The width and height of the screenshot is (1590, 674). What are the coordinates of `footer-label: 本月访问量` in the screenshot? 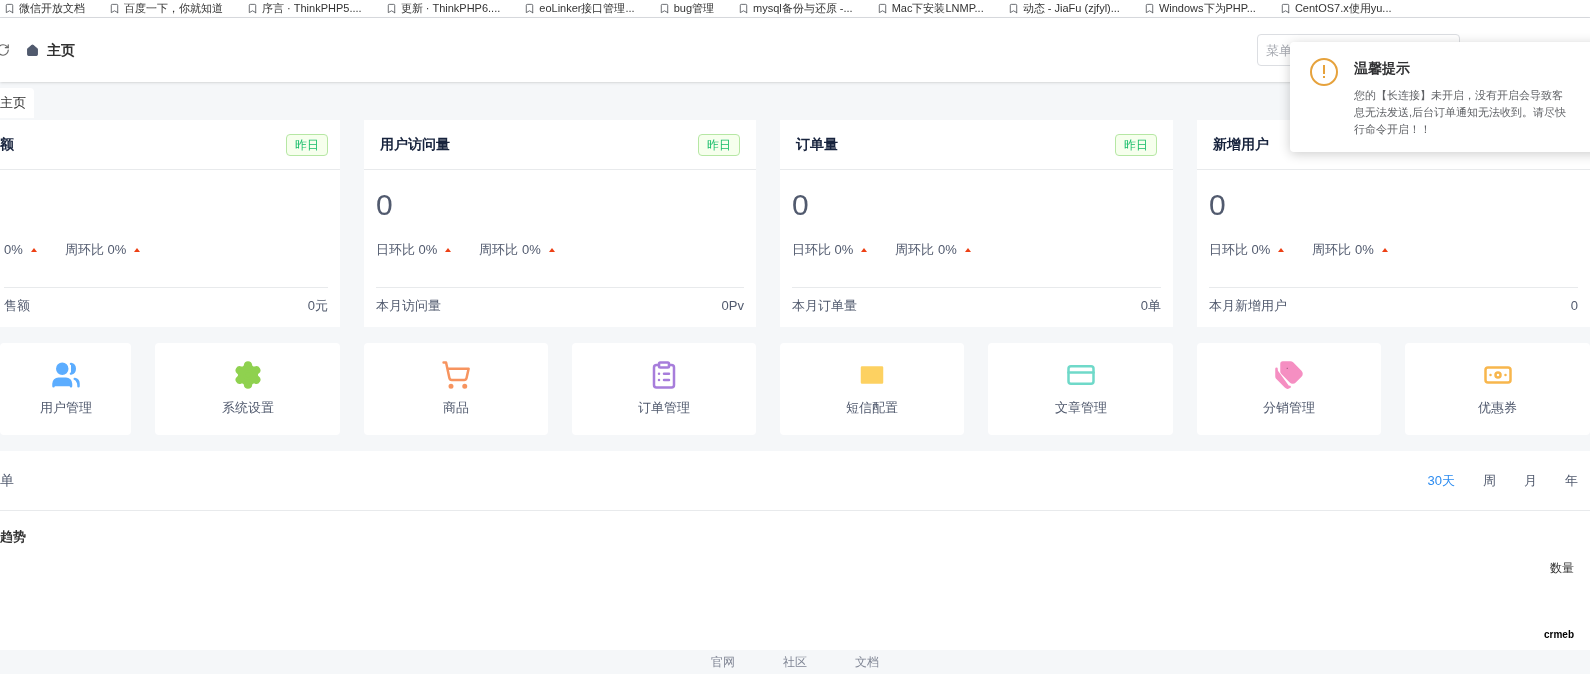 It's located at (408, 305).